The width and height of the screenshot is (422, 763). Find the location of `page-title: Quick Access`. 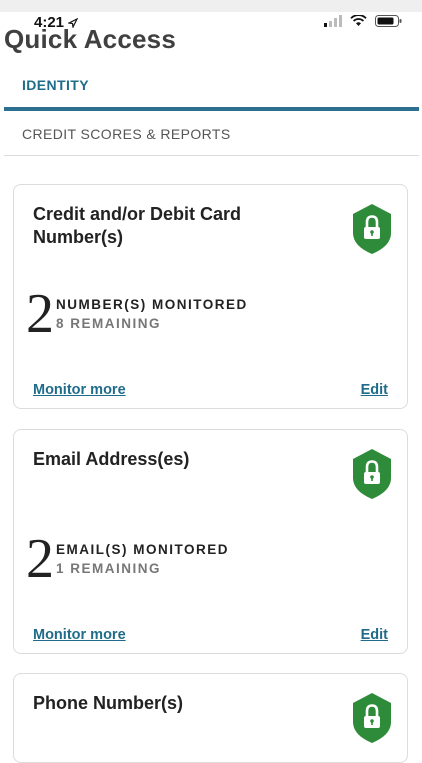

page-title: Quick Access is located at coordinates (90, 39).